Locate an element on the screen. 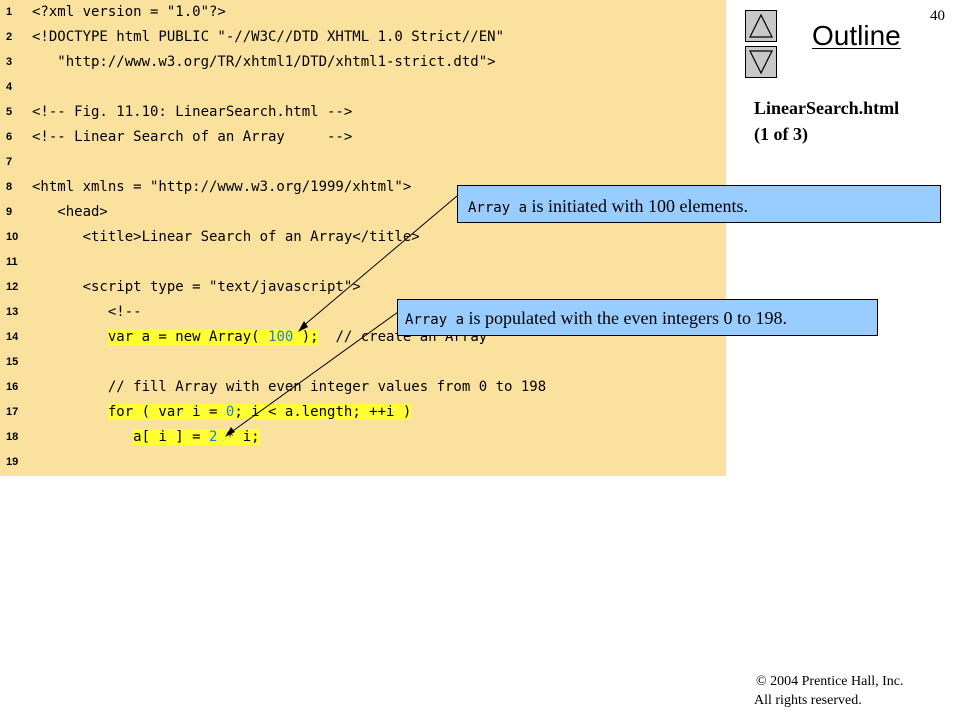  callout-arrows is located at coordinates (341, 316).